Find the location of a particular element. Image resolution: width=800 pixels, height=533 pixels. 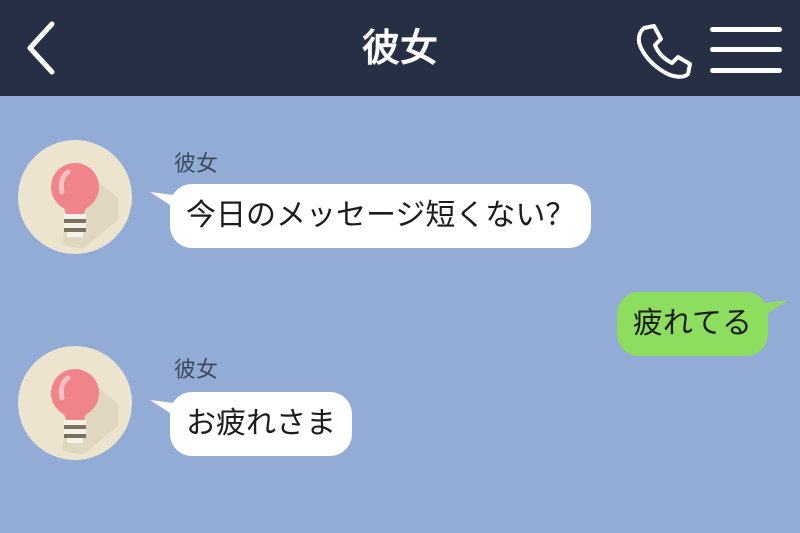

hamburger-menu-icon is located at coordinates (746, 50).